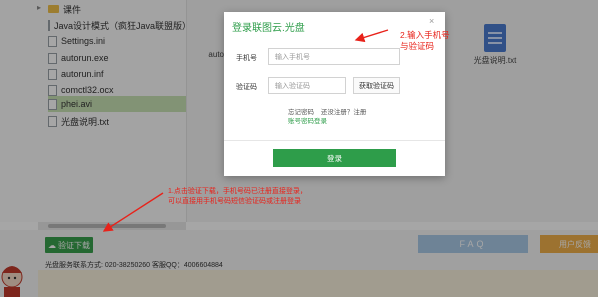 The width and height of the screenshot is (598, 297). I want to click on arrow-to-verify-button, so click(133, 212).